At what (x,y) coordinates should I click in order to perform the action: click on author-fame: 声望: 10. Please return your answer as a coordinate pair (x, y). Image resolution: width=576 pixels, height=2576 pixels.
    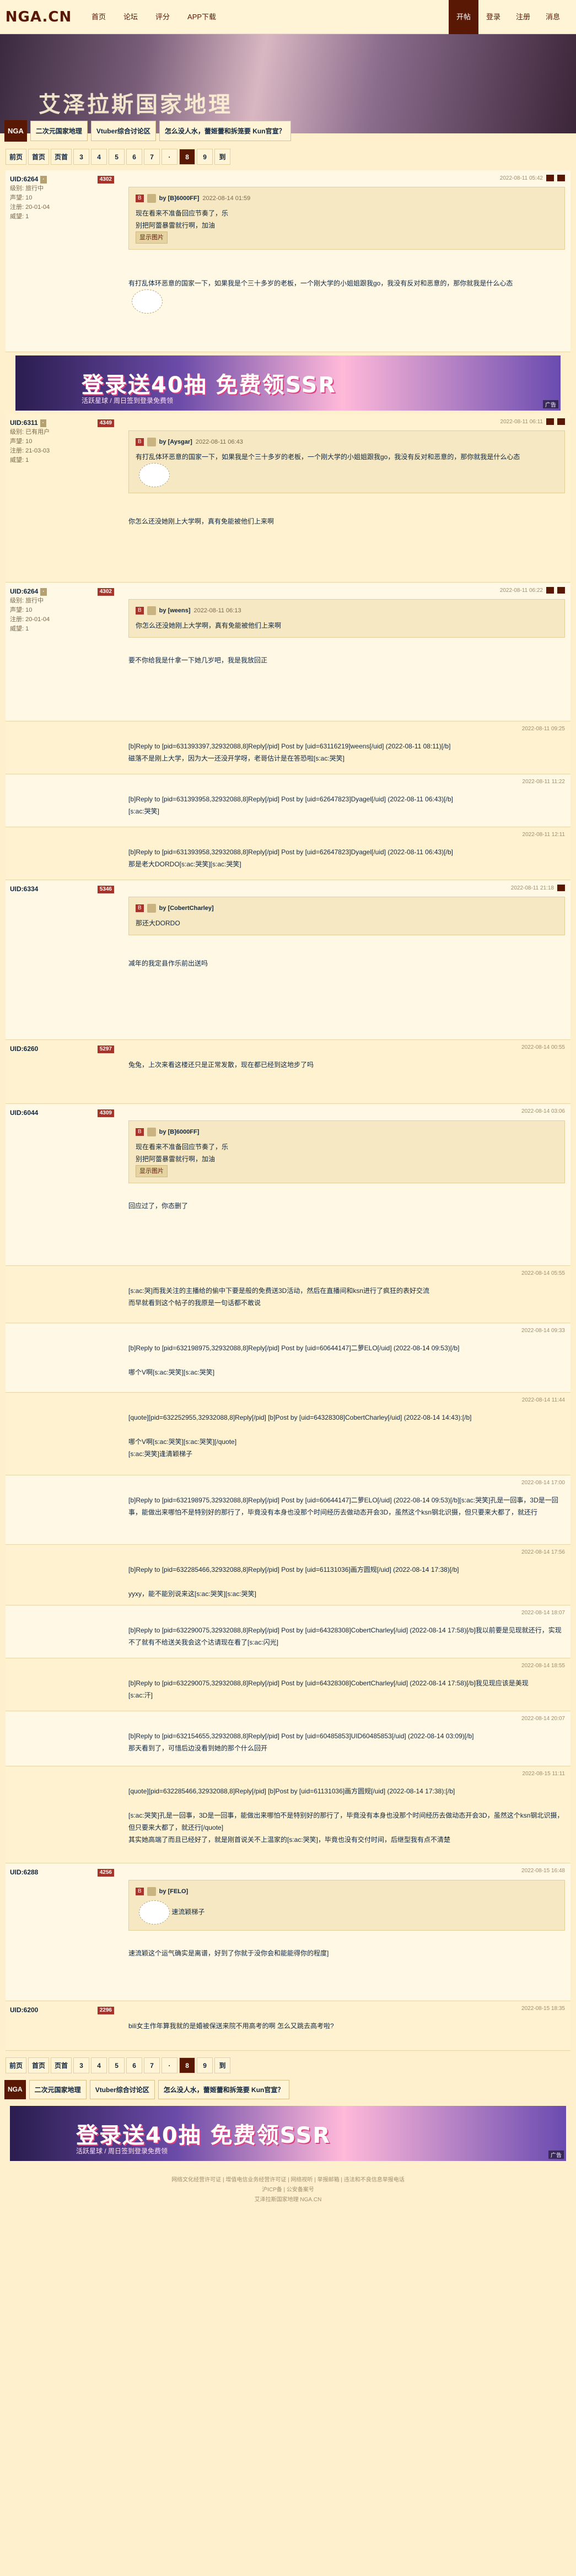
    Looking at the image, I should click on (21, 198).